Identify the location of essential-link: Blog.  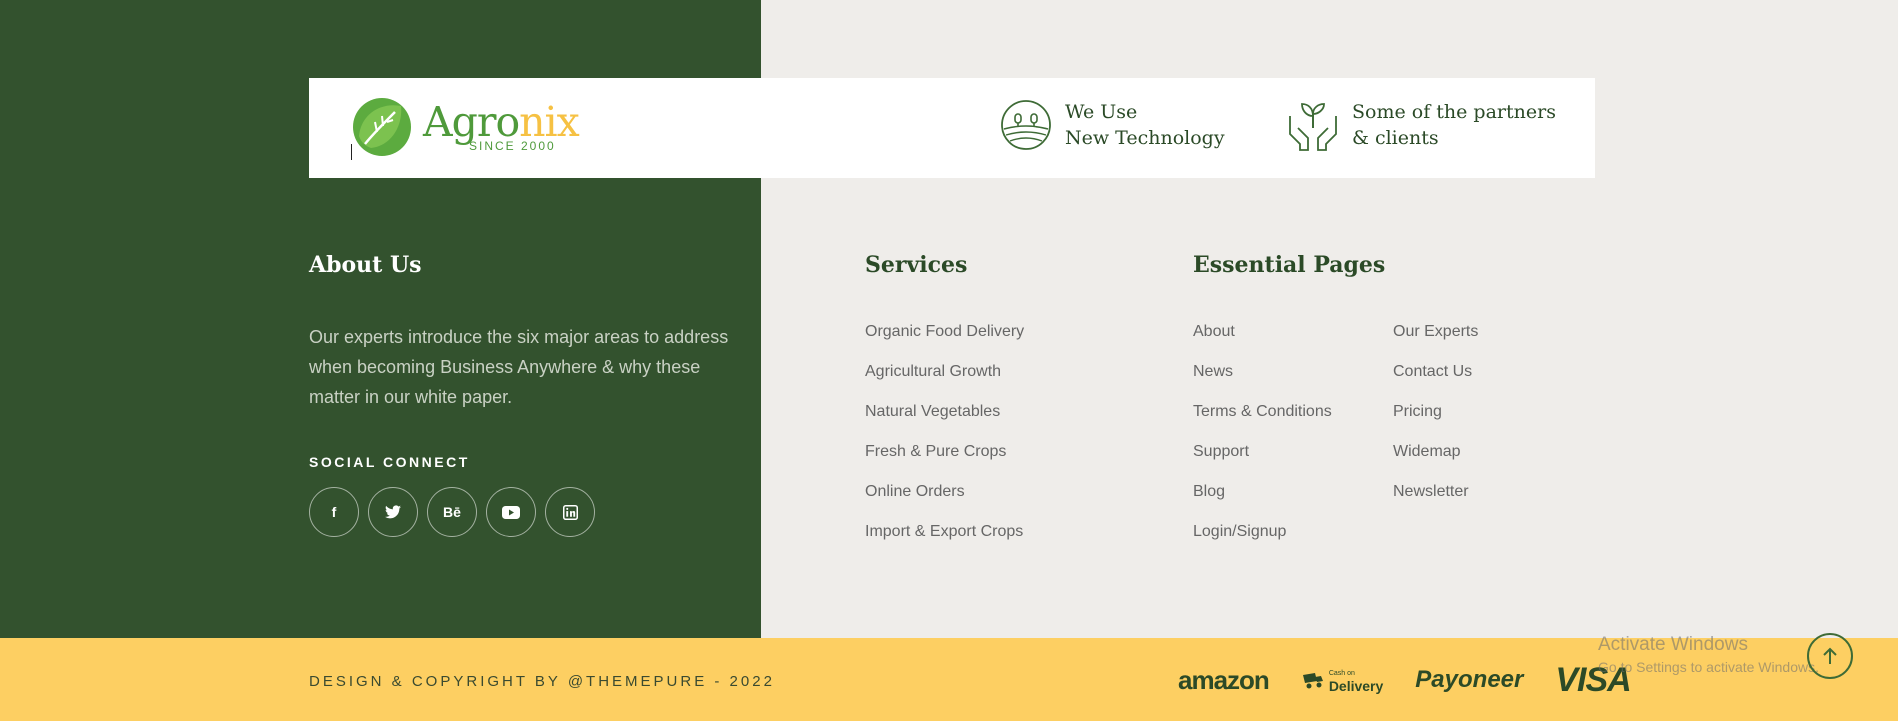
(1262, 492).